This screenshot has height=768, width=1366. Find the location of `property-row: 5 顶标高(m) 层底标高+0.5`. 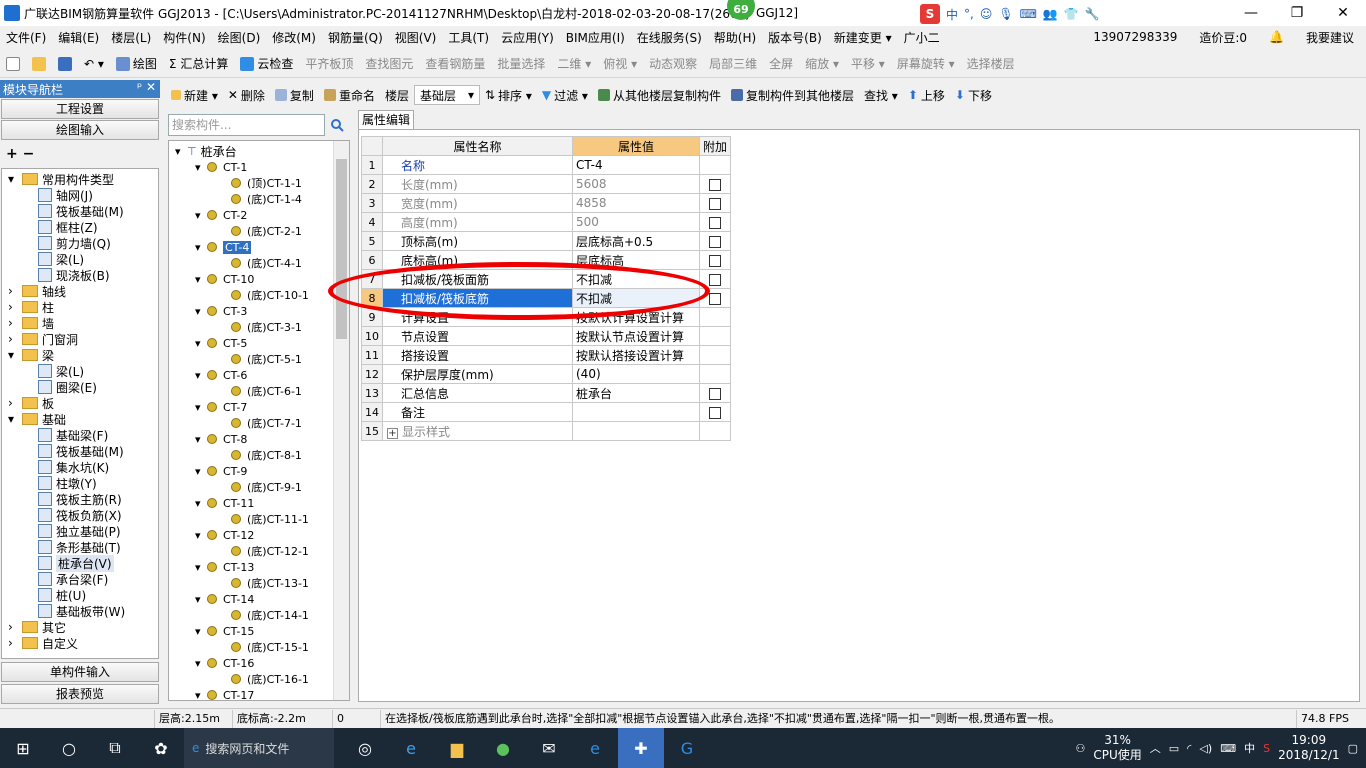

property-row: 5 顶标高(m) 层底标高+0.5 is located at coordinates (546, 241).